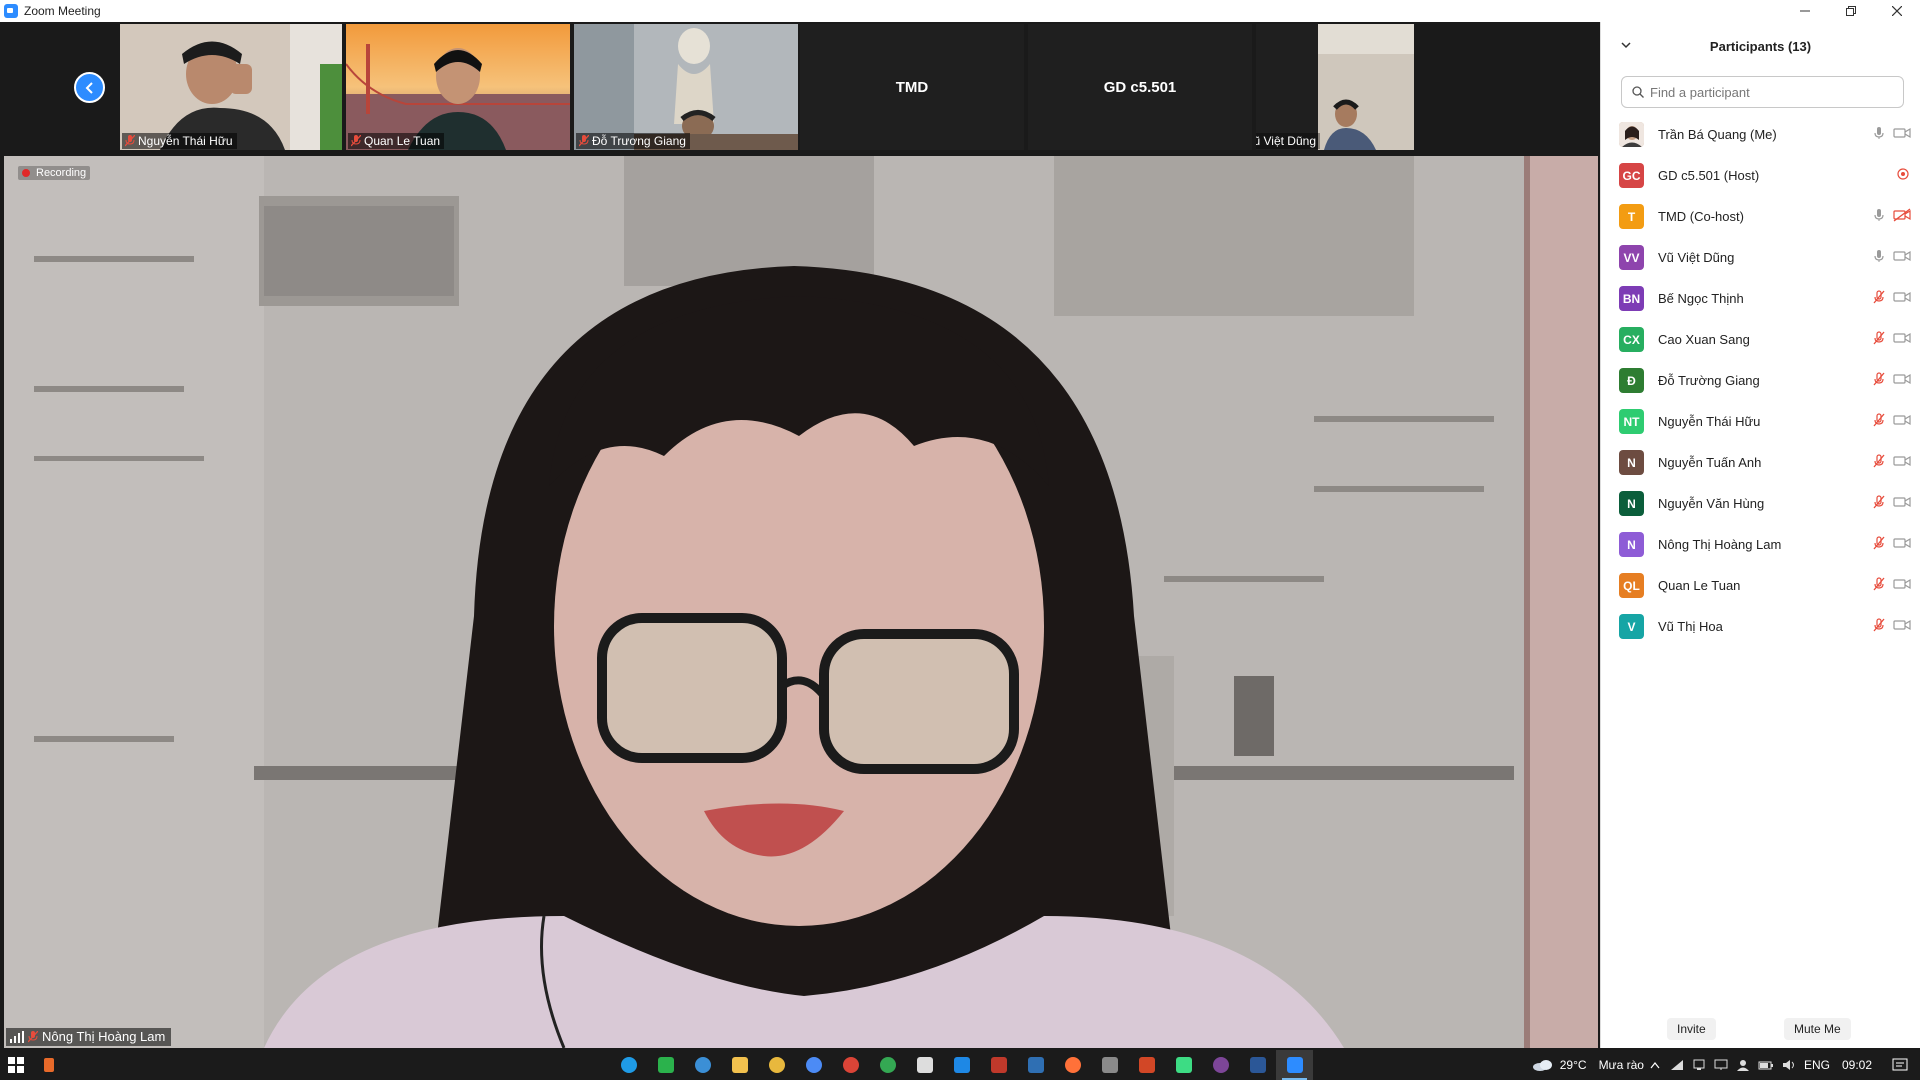  Describe the element at coordinates (1335, 87) in the screenshot. I see `video-tile-vu-viet-dung: Vũ Việt Dũng` at that location.